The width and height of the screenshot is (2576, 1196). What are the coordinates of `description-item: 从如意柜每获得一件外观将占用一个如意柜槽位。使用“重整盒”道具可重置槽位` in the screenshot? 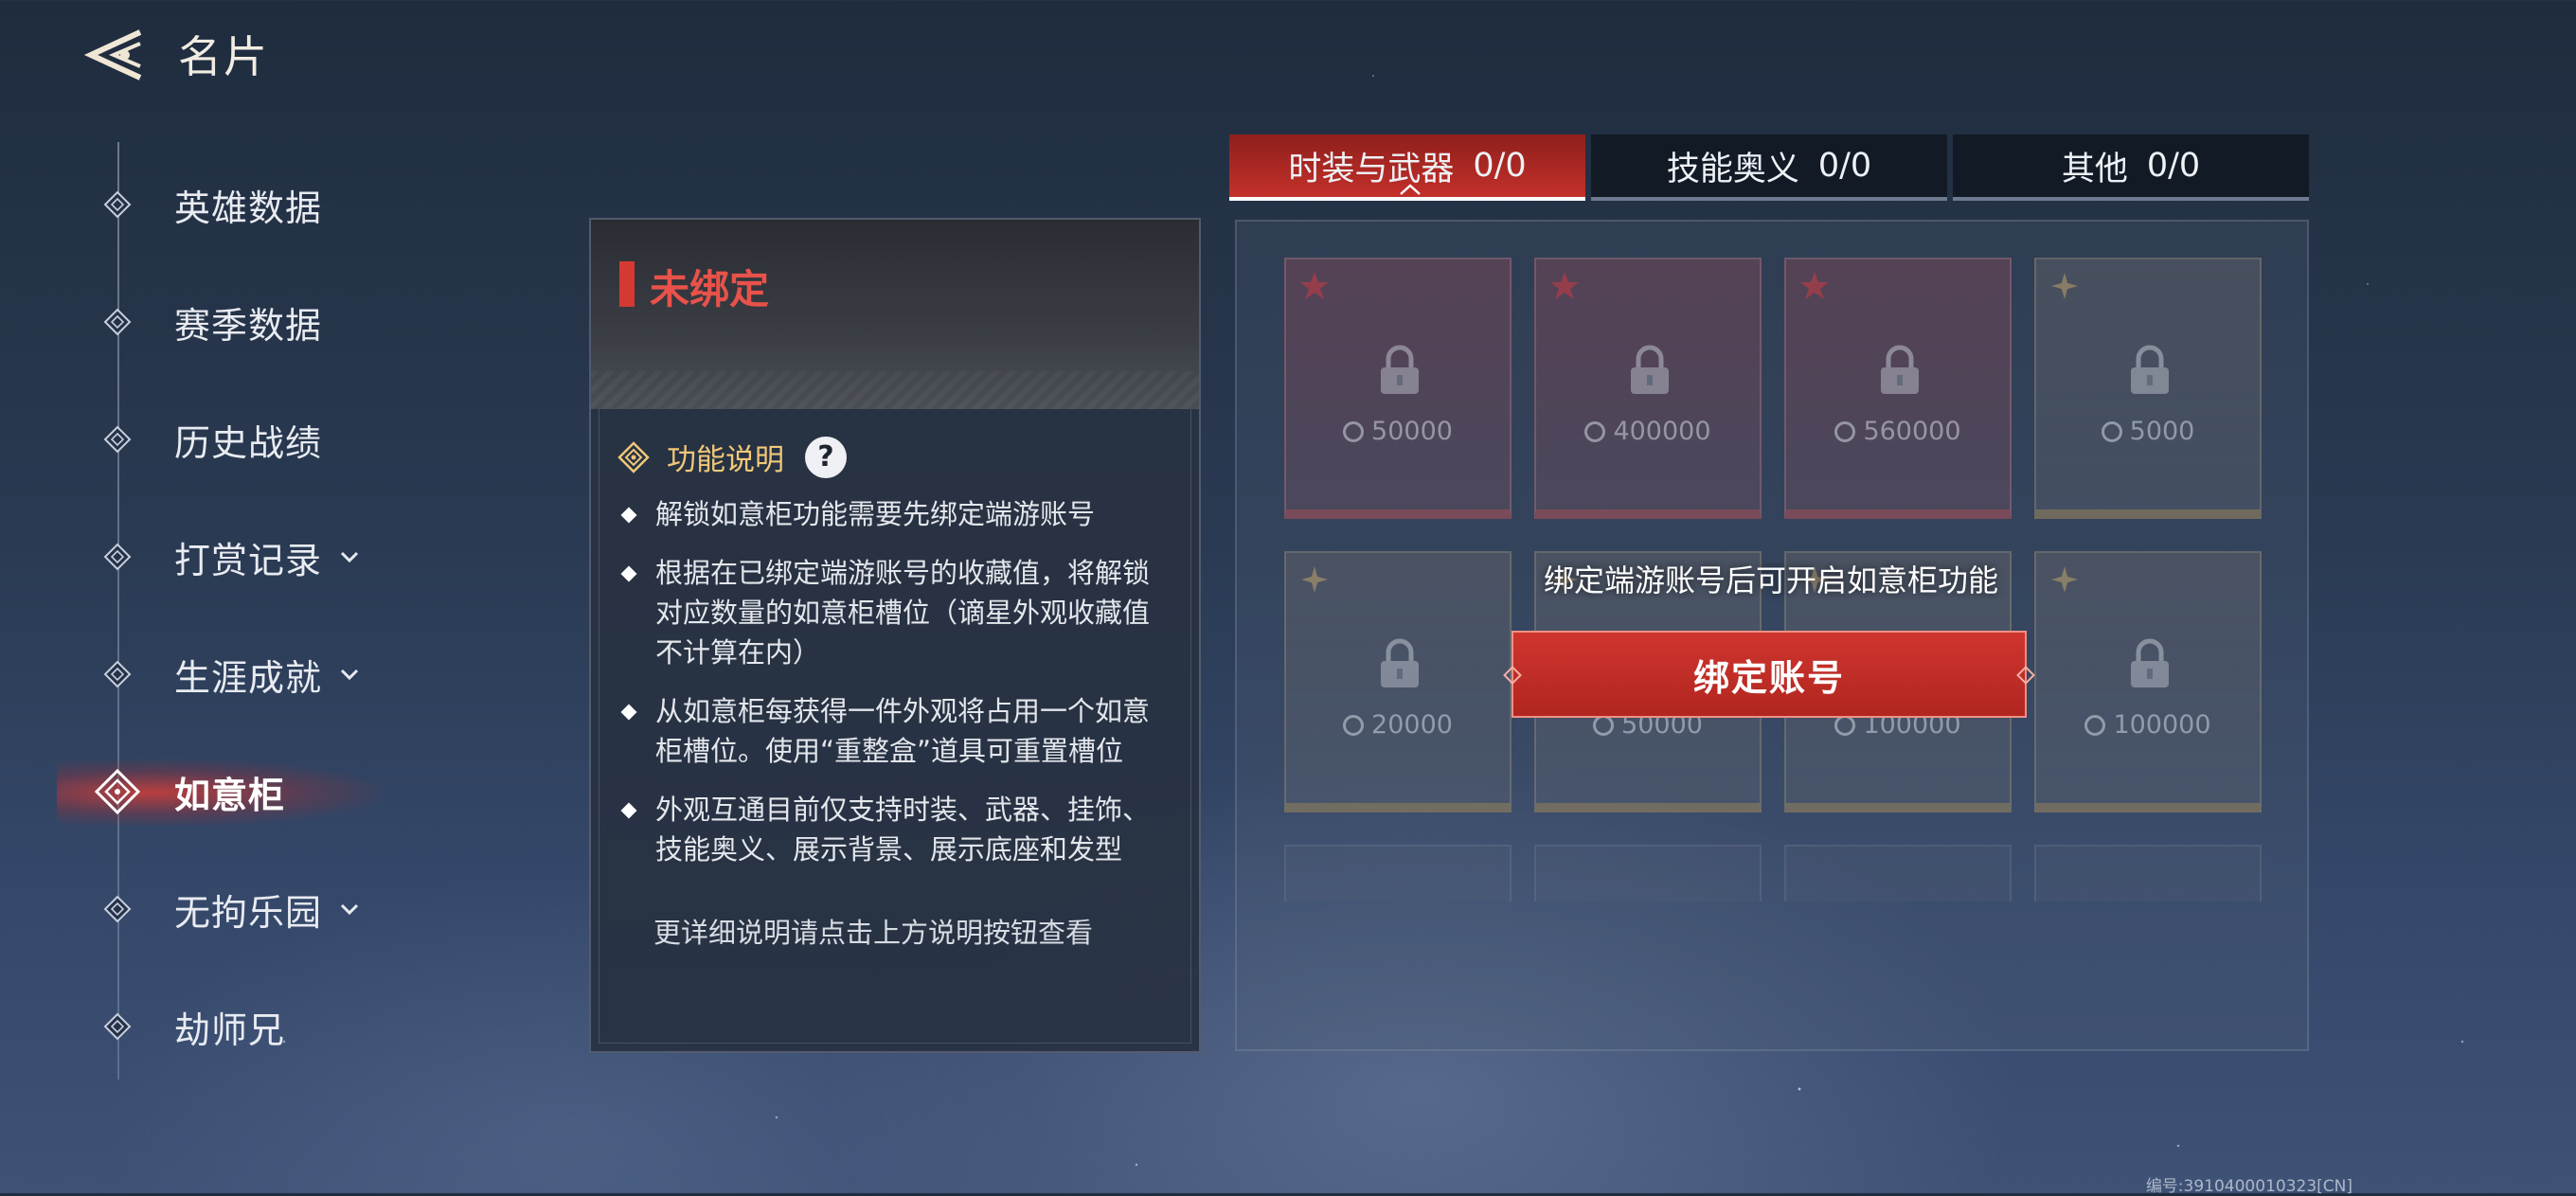 It's located at (889, 731).